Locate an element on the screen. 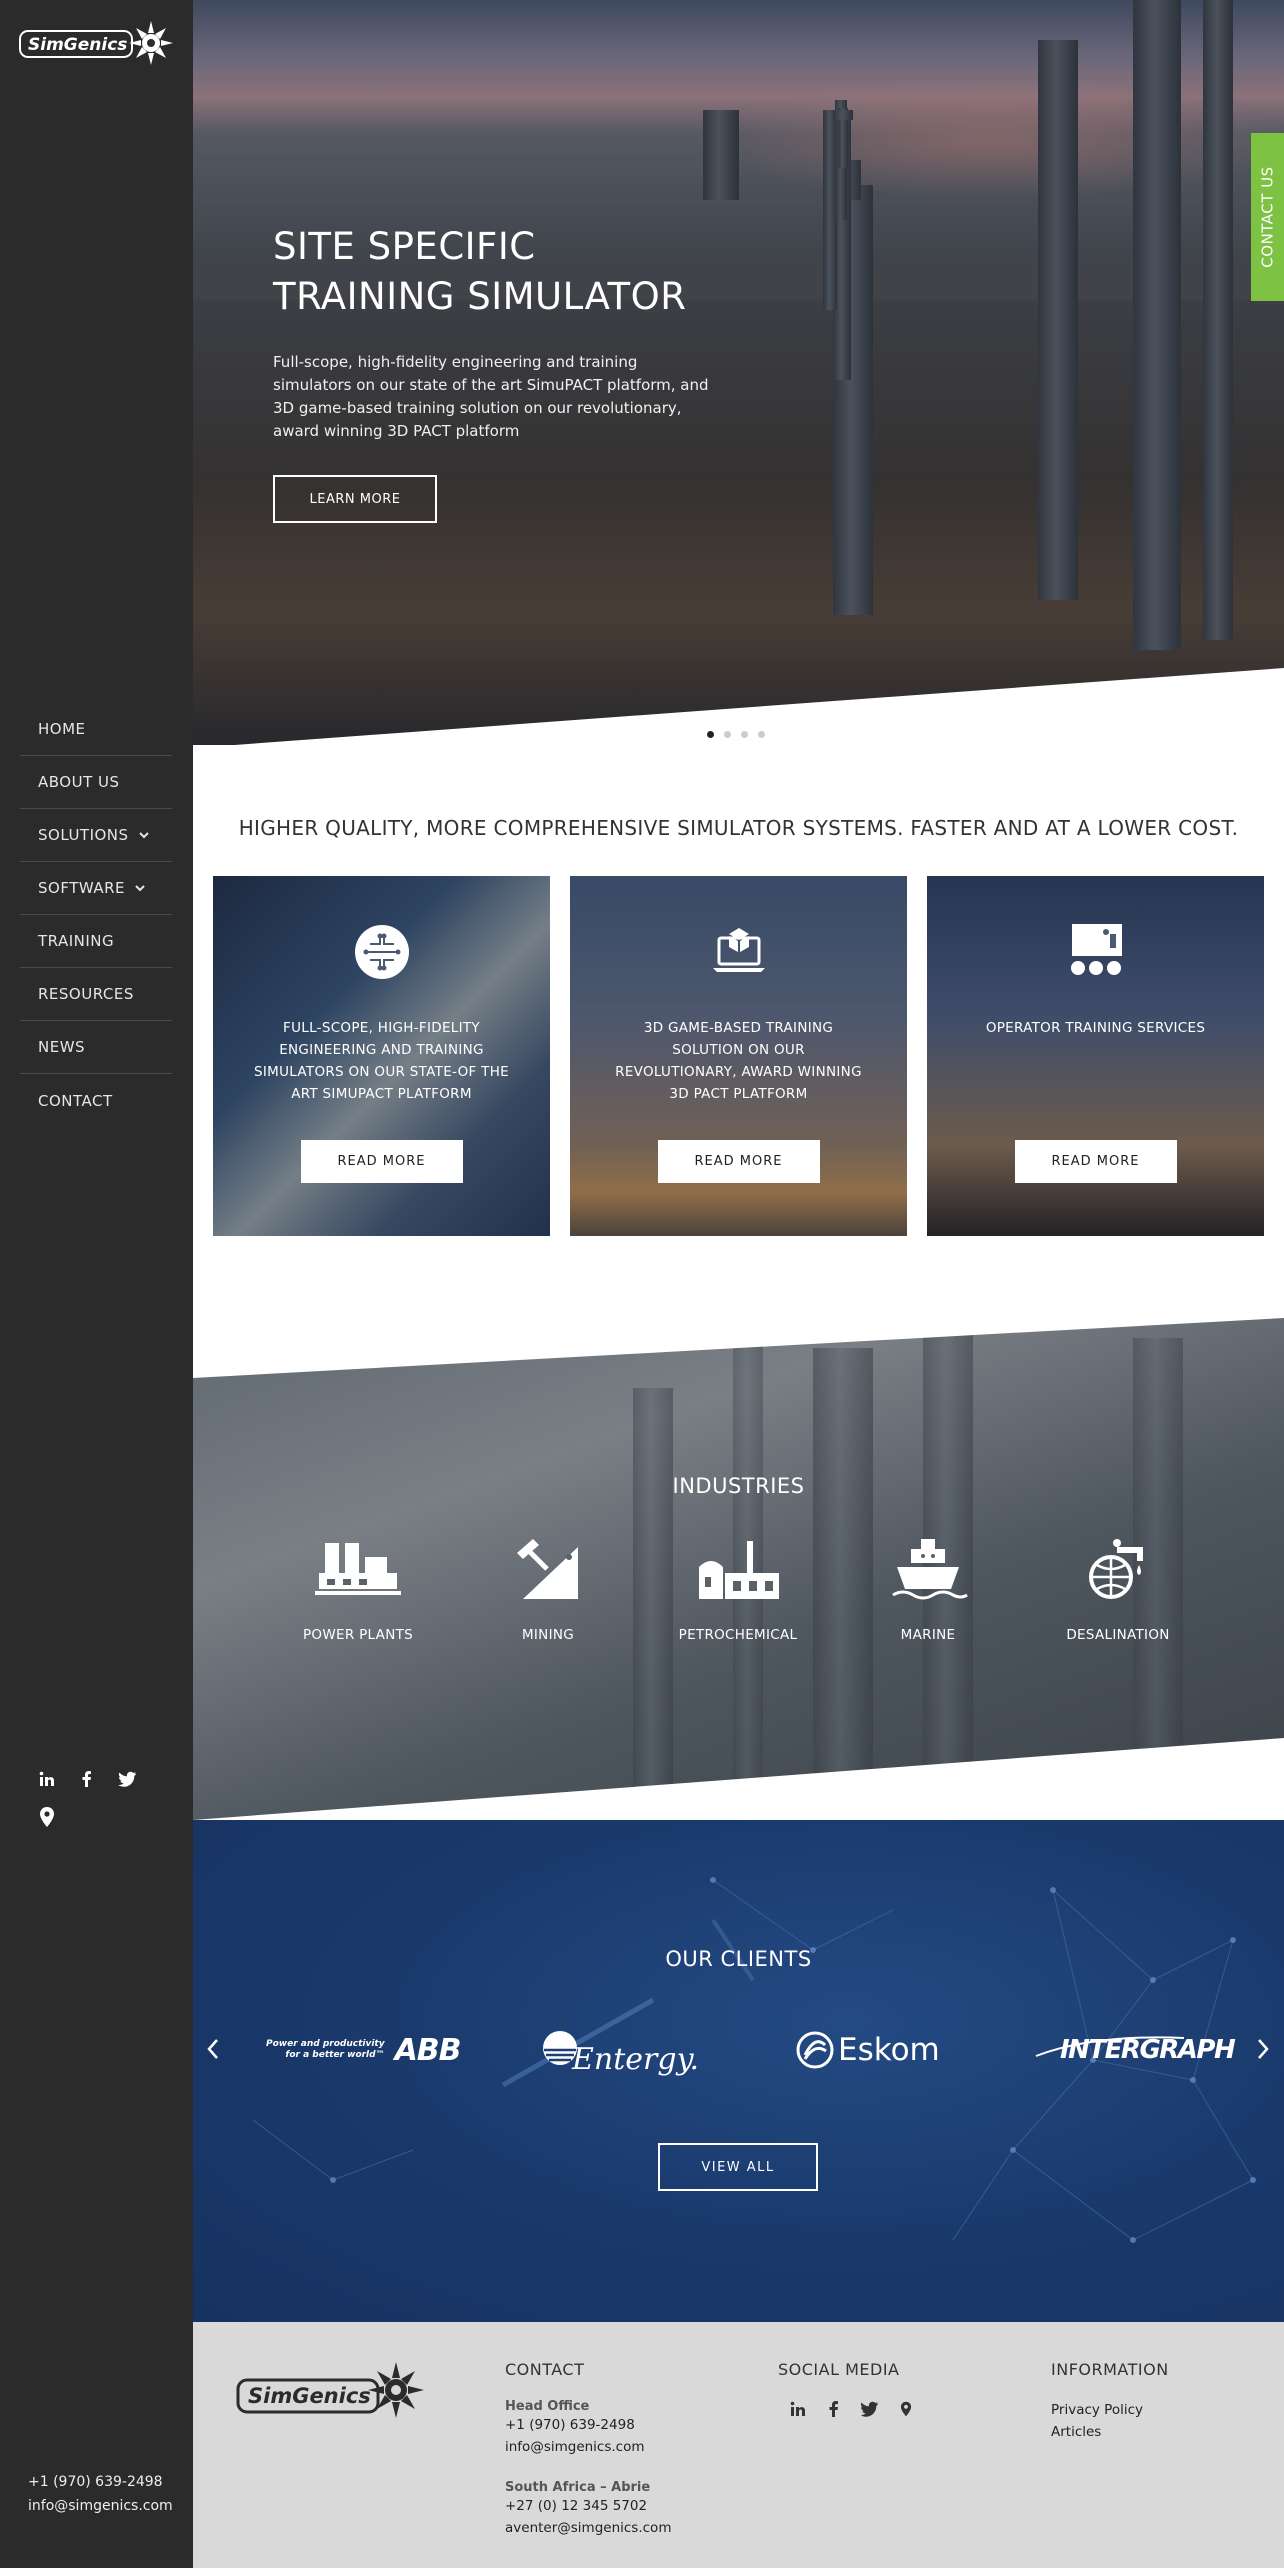 The width and height of the screenshot is (1284, 2568). nav-label: CONTACT is located at coordinates (75, 1100).